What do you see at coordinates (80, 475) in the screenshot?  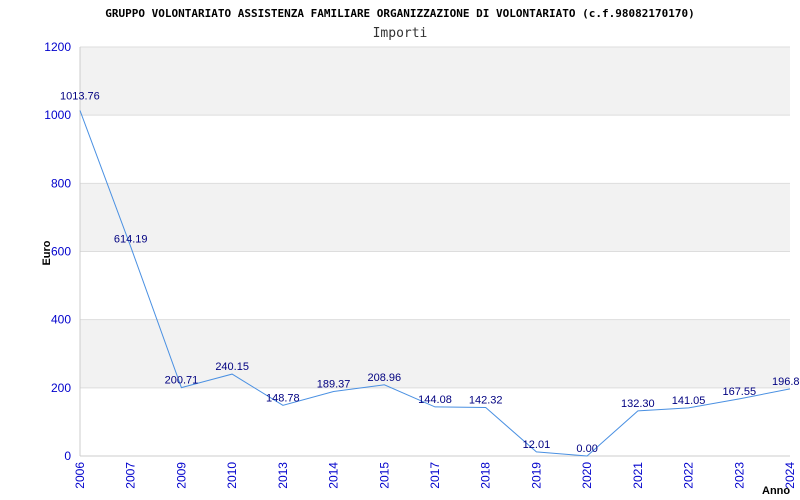 I see `x-tick-label: 2006` at bounding box center [80, 475].